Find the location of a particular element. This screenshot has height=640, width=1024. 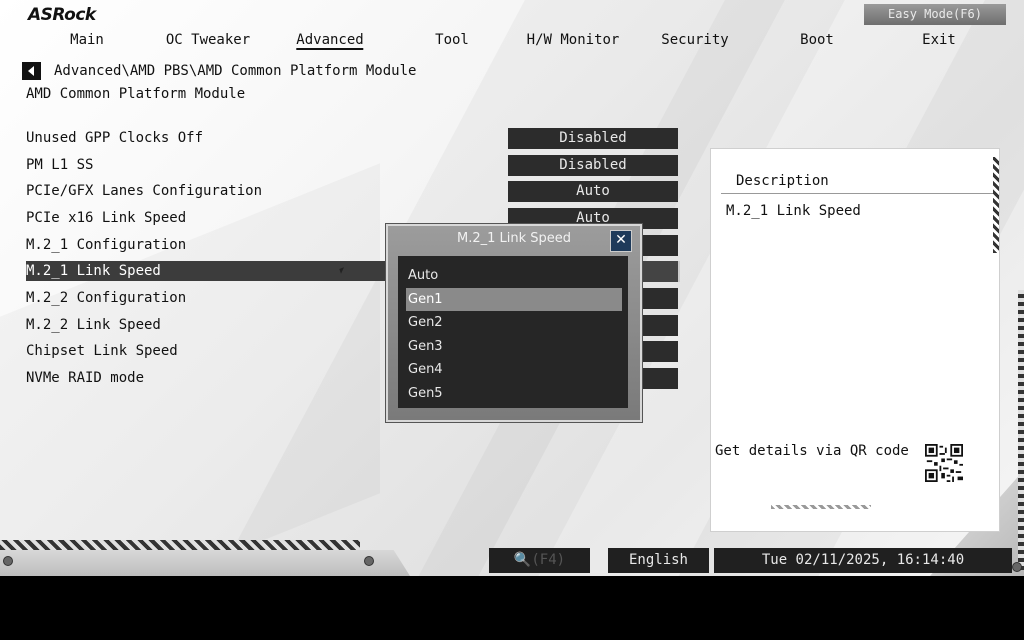

description-heading: Description is located at coordinates (782, 181).